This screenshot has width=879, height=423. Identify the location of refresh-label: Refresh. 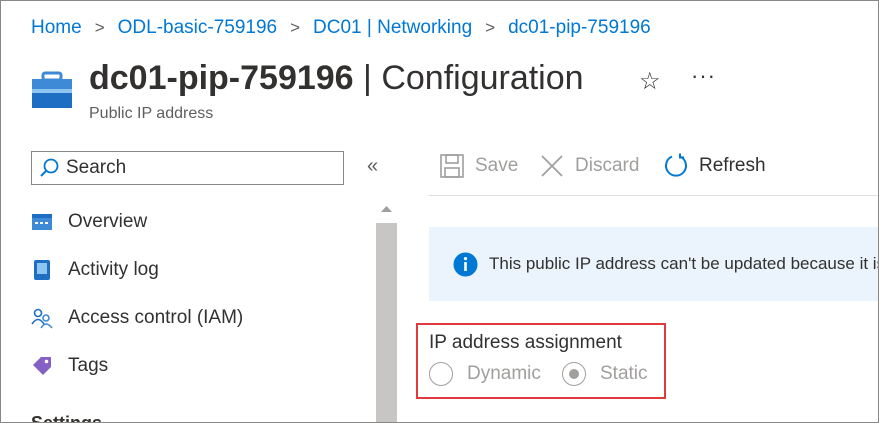
(732, 165).